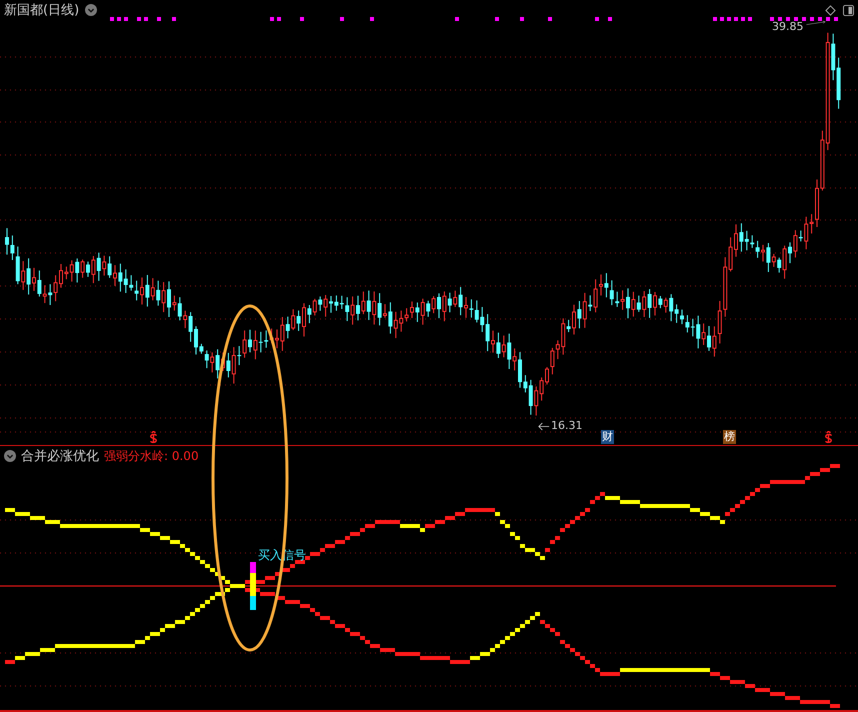  Describe the element at coordinates (830, 10) in the screenshot. I see `diamond-icon` at that location.